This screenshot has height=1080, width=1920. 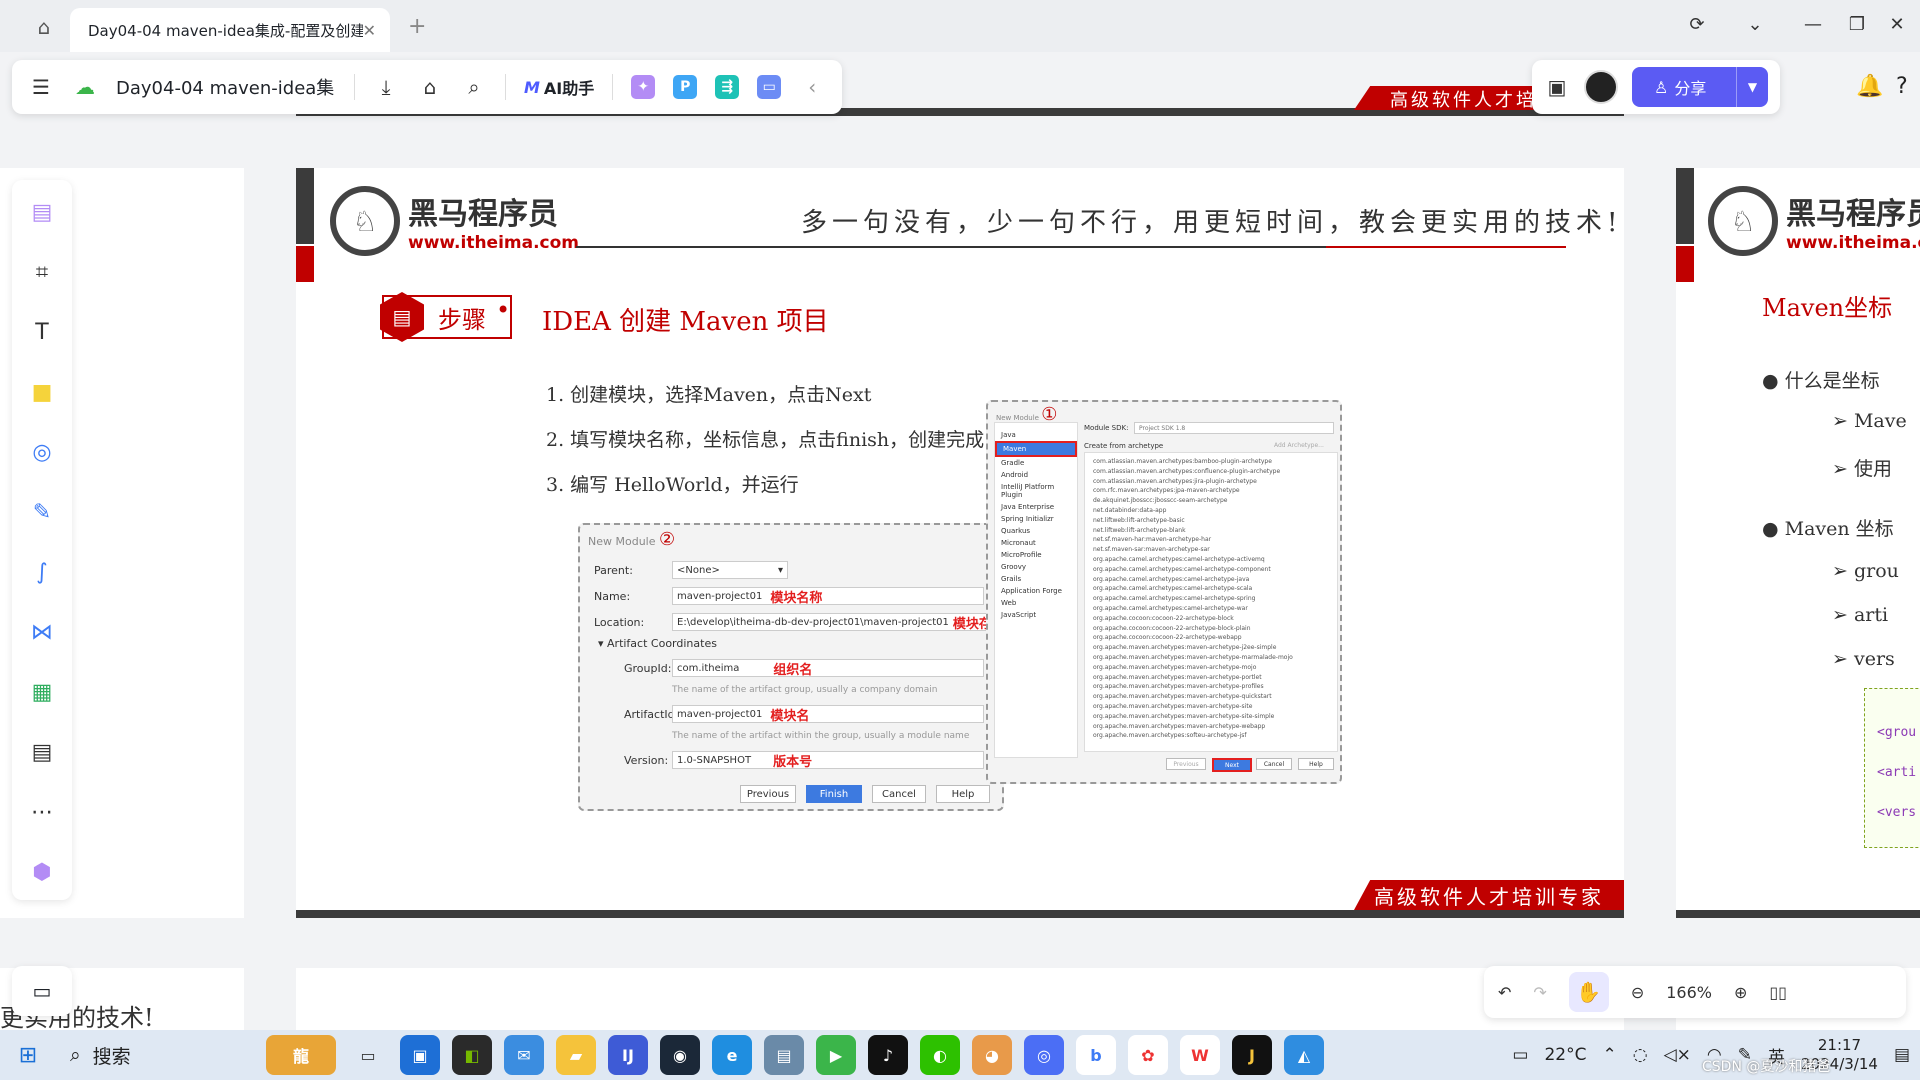 What do you see at coordinates (769, 87) in the screenshot?
I see `comment-icon: ▭` at bounding box center [769, 87].